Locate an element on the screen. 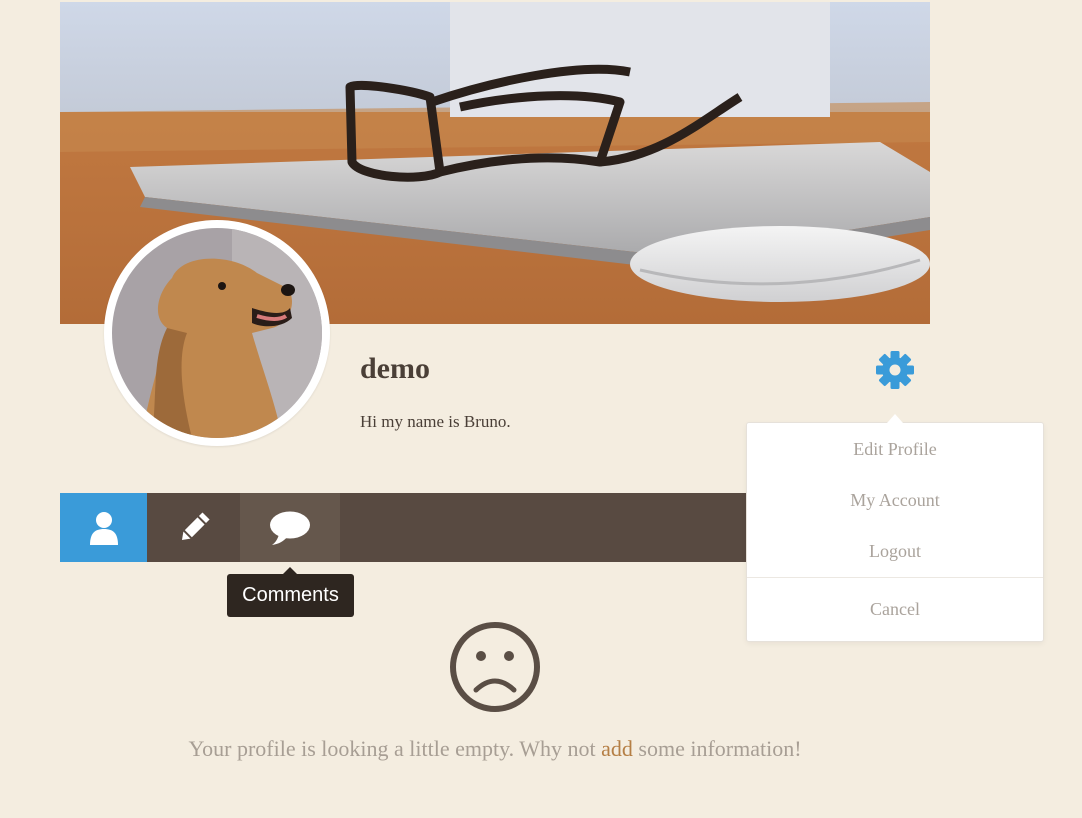  avatar is located at coordinates (217, 333).